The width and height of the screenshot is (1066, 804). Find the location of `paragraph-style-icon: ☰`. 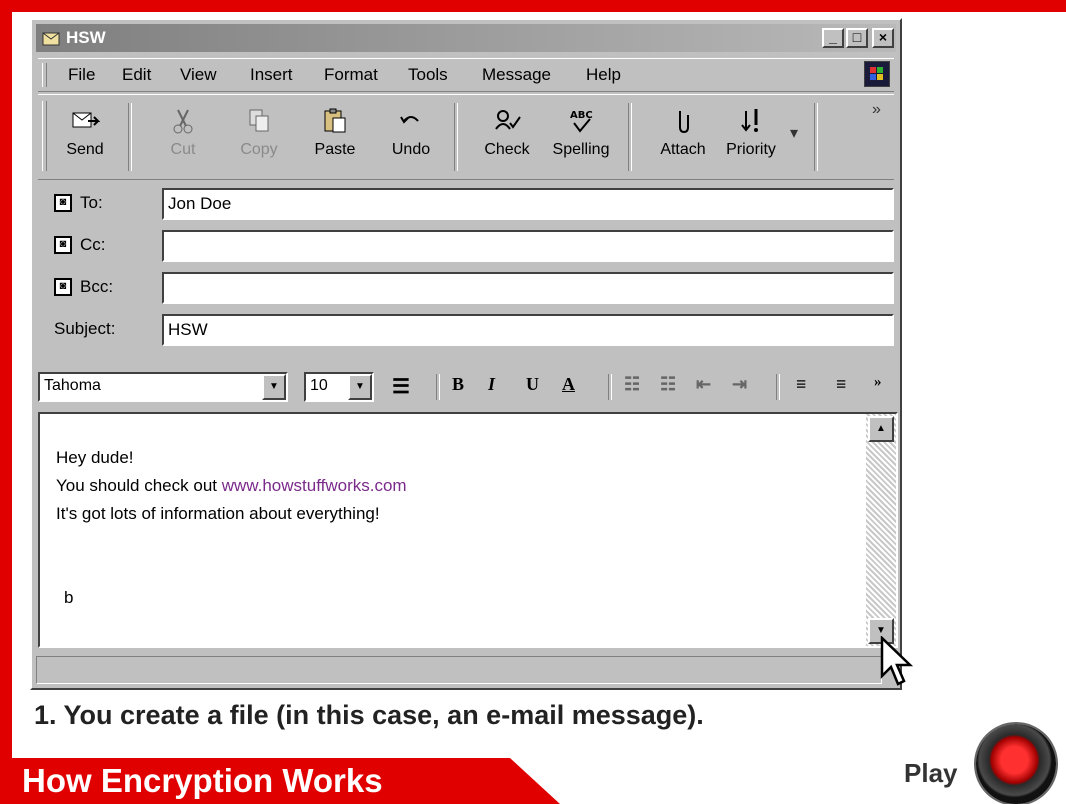

paragraph-style-icon: ☰ is located at coordinates (401, 386).